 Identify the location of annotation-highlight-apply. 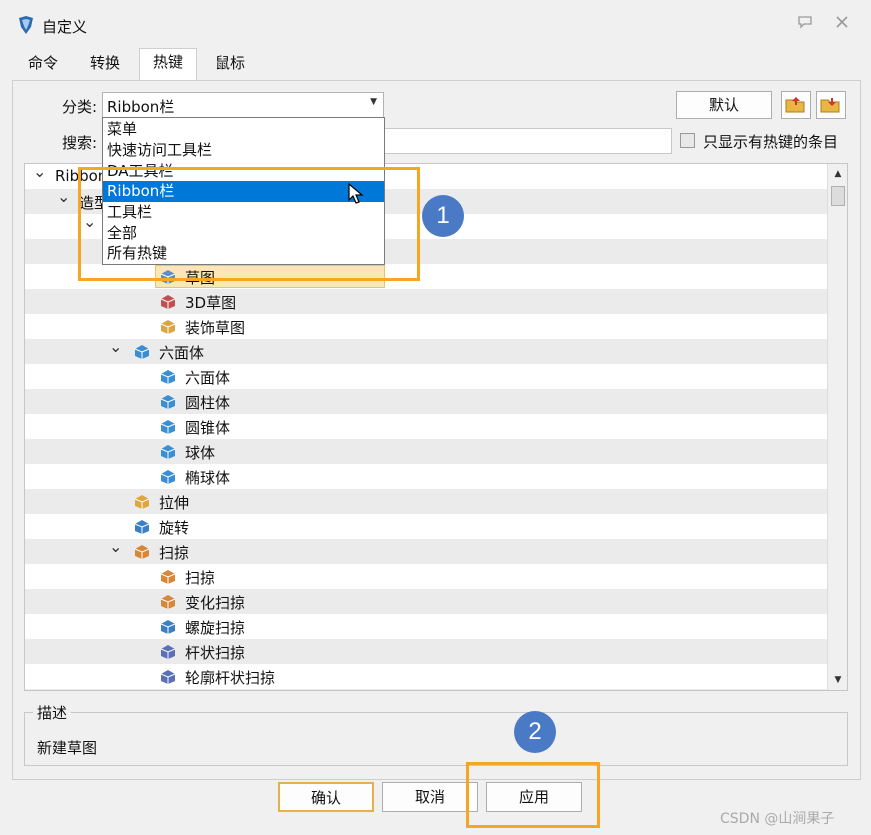
(533, 795).